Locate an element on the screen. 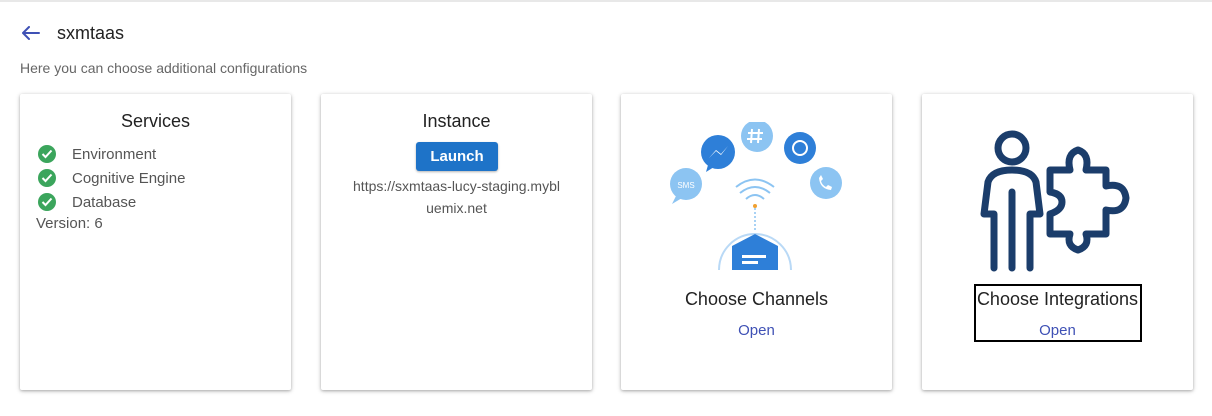  chat-bubble-icon is located at coordinates (800, 148).